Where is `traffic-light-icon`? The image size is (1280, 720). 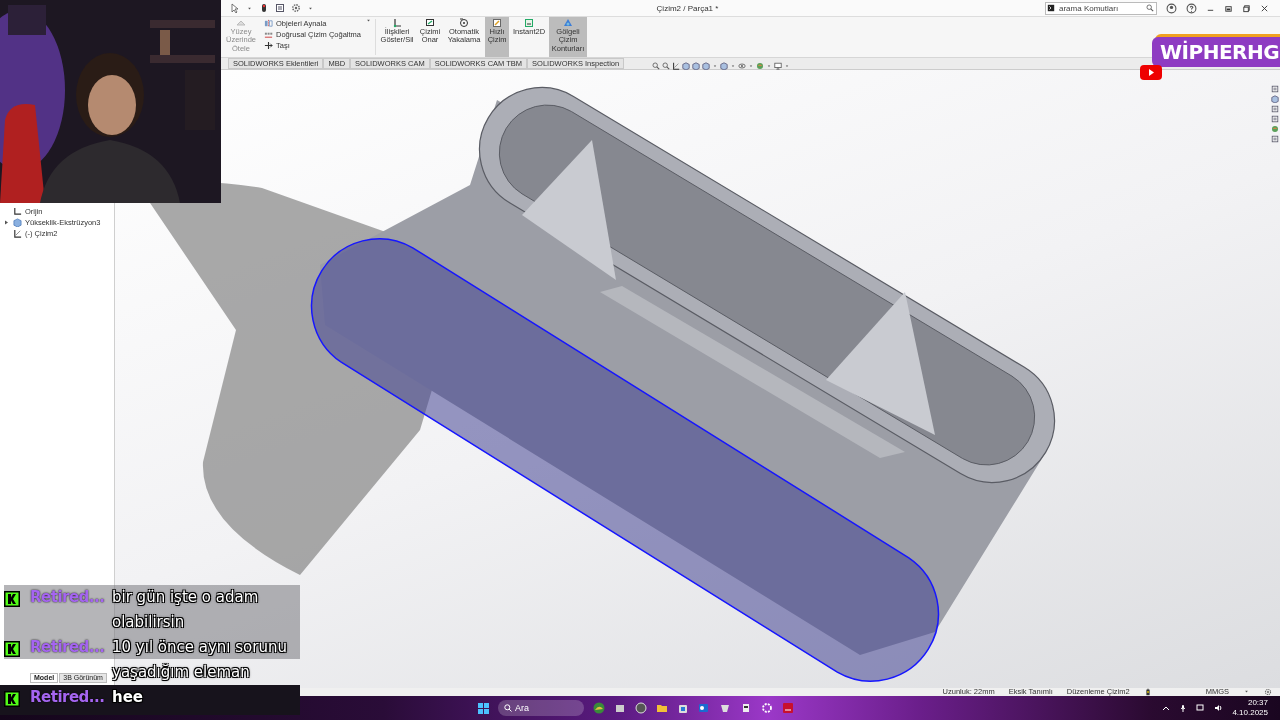 traffic-light-icon is located at coordinates (264, 8).